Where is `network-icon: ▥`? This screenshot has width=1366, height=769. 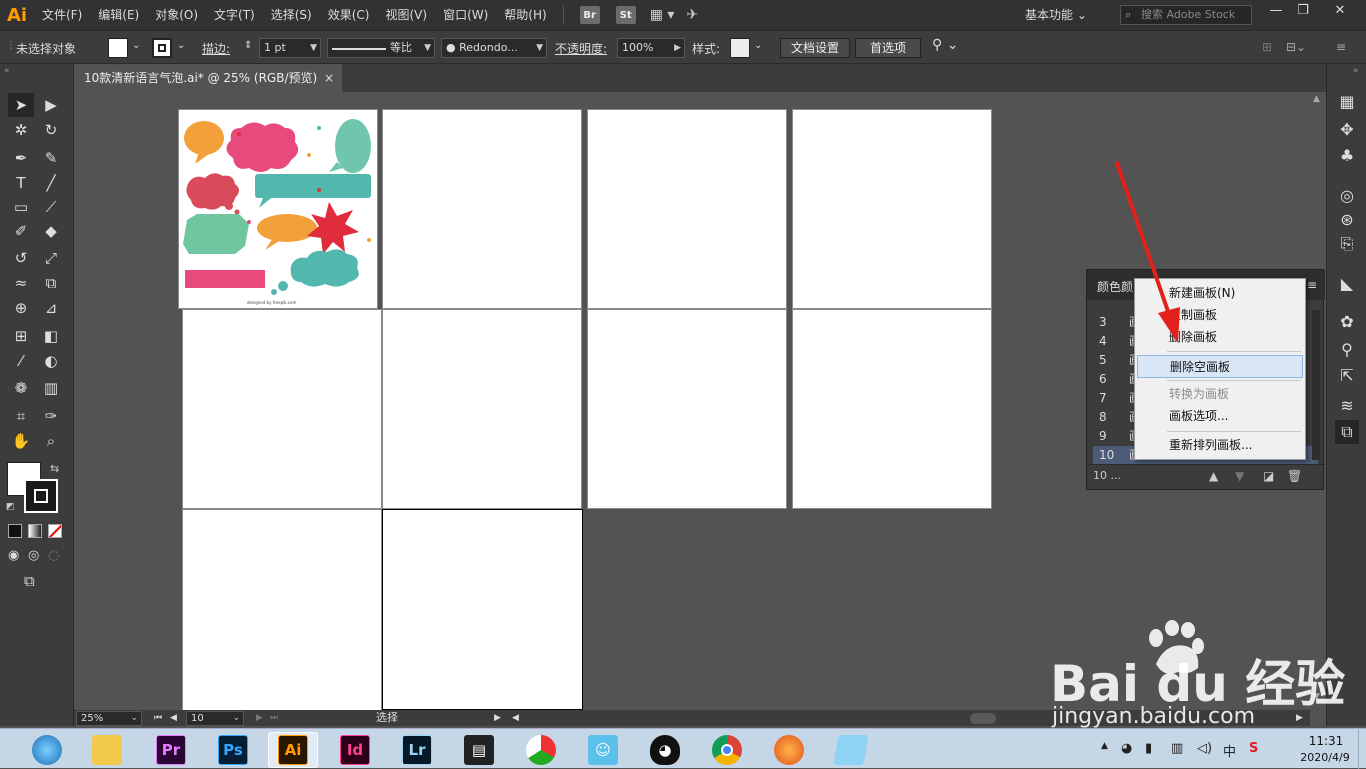 network-icon: ▥ is located at coordinates (1177, 748).